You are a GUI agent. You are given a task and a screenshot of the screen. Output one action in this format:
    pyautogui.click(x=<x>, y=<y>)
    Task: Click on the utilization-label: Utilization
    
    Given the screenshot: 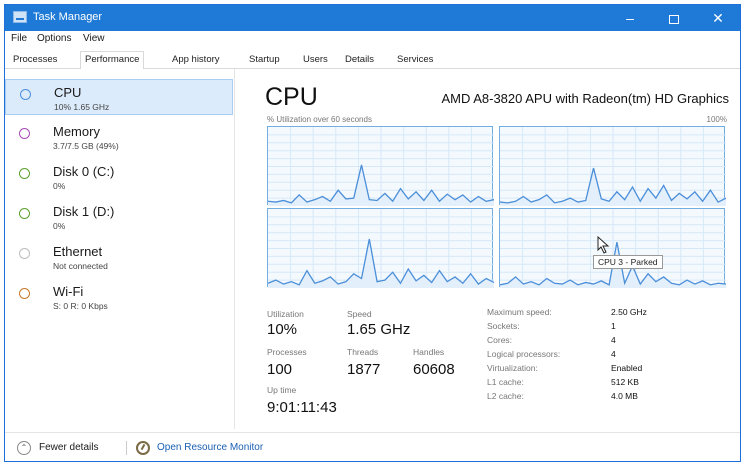 What is the action you would take?
    pyautogui.click(x=285, y=314)
    